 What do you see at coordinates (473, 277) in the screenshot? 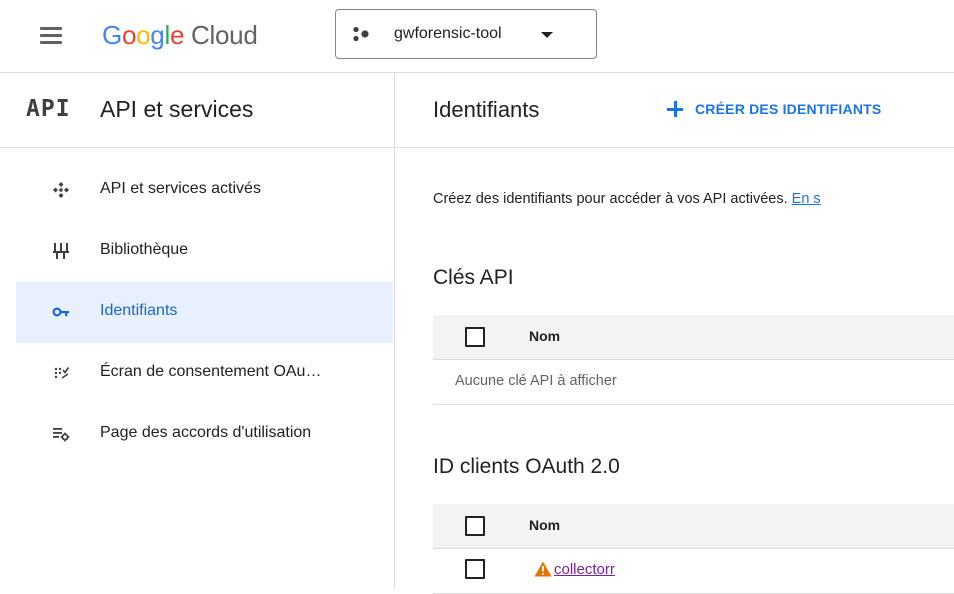
I see `api-keys-section-title: Clés API` at bounding box center [473, 277].